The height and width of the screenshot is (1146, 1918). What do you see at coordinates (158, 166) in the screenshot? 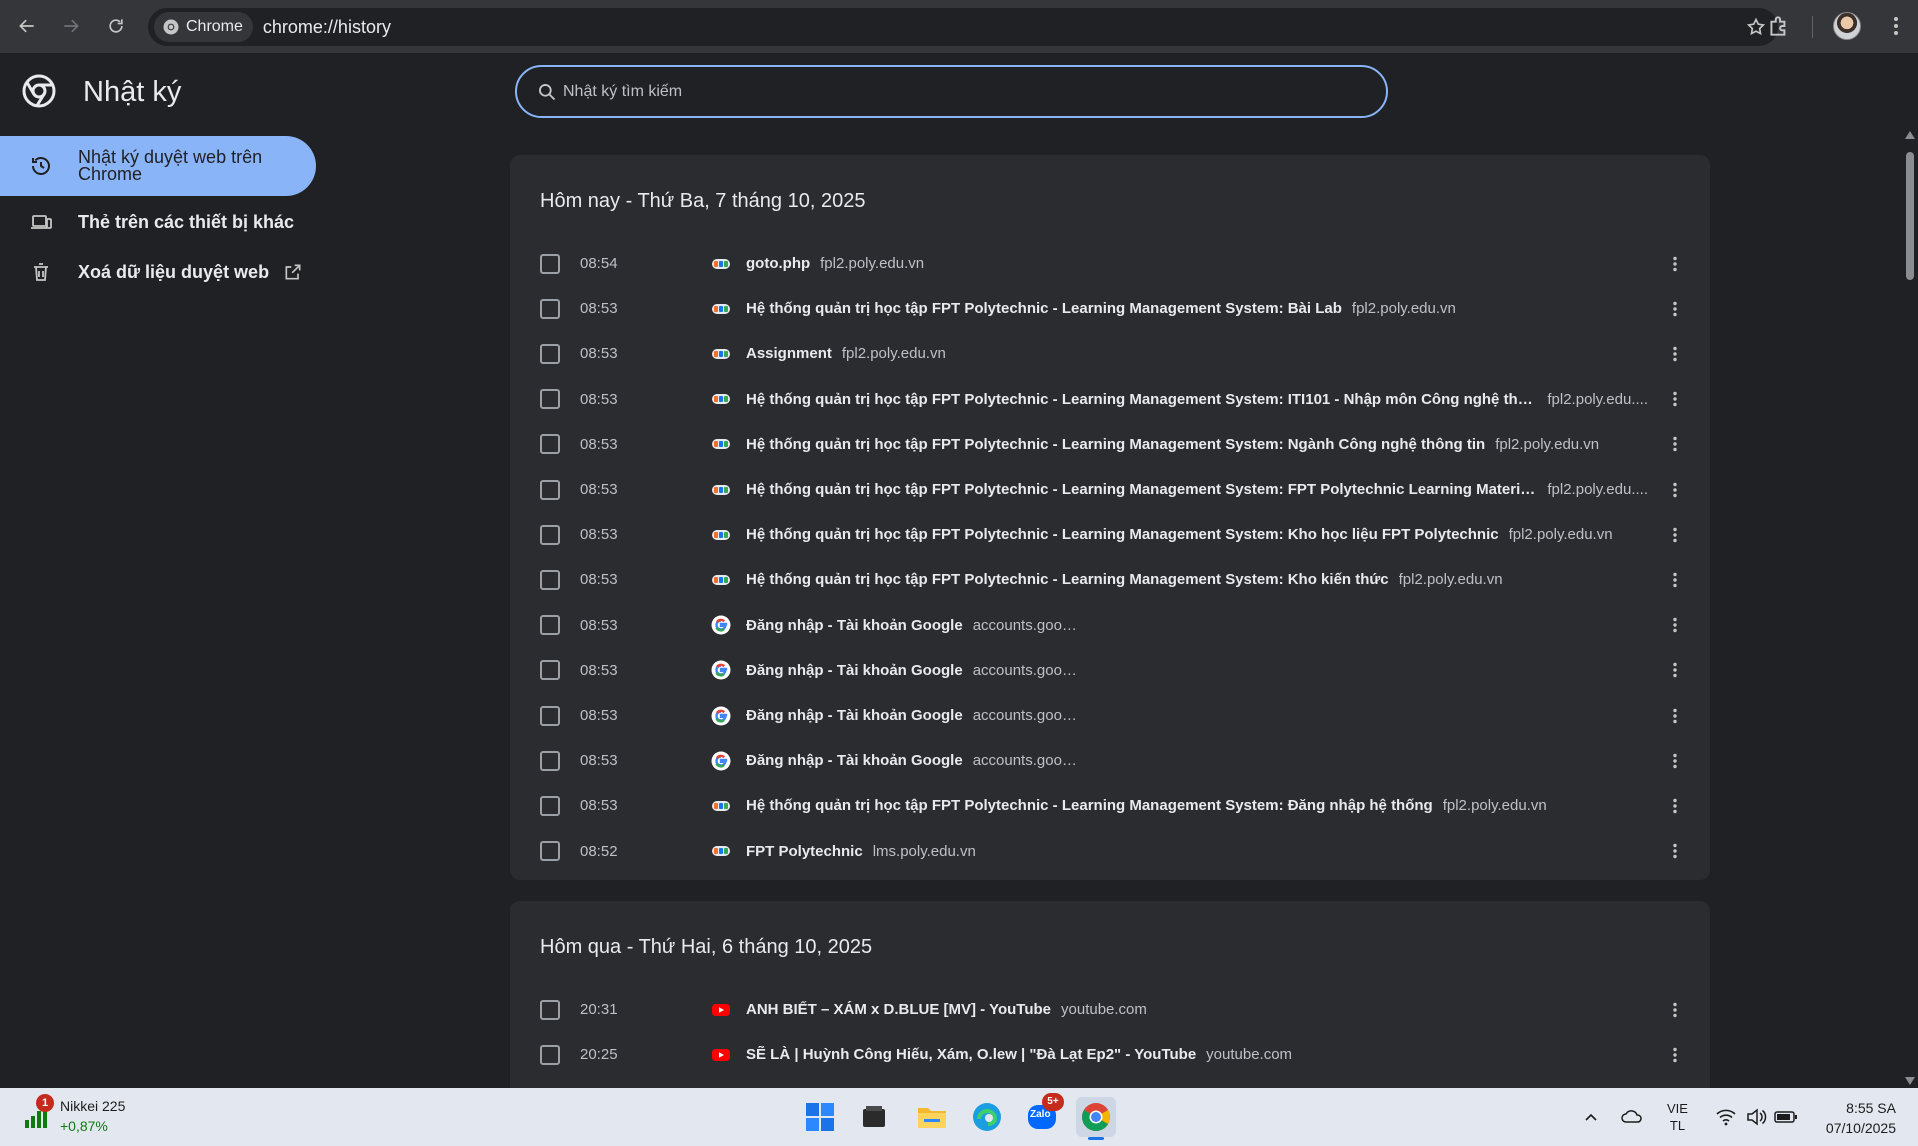
I see `sidebar-item-chrome-history: Nhật ký duyệt web trên Chrome` at bounding box center [158, 166].